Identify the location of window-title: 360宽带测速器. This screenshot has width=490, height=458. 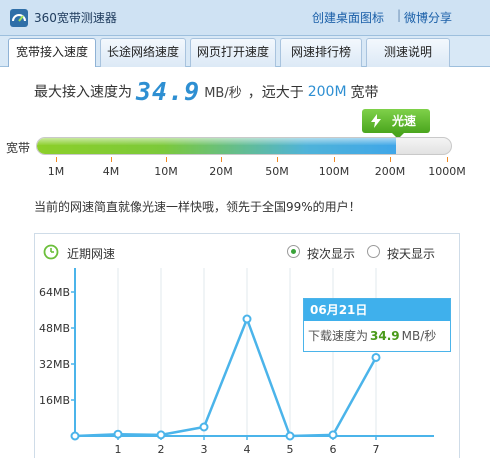
(75, 18).